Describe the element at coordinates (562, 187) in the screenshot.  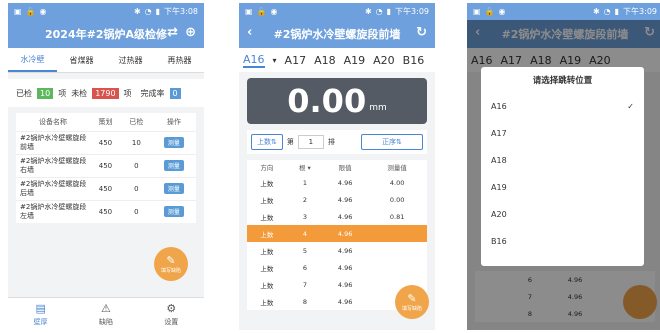
I see `position-option: A19` at that location.